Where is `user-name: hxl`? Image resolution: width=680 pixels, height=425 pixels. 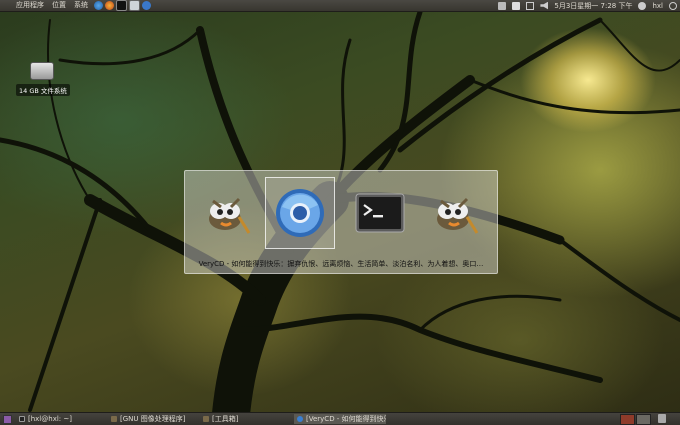
user-name: hxl is located at coordinates (657, 6).